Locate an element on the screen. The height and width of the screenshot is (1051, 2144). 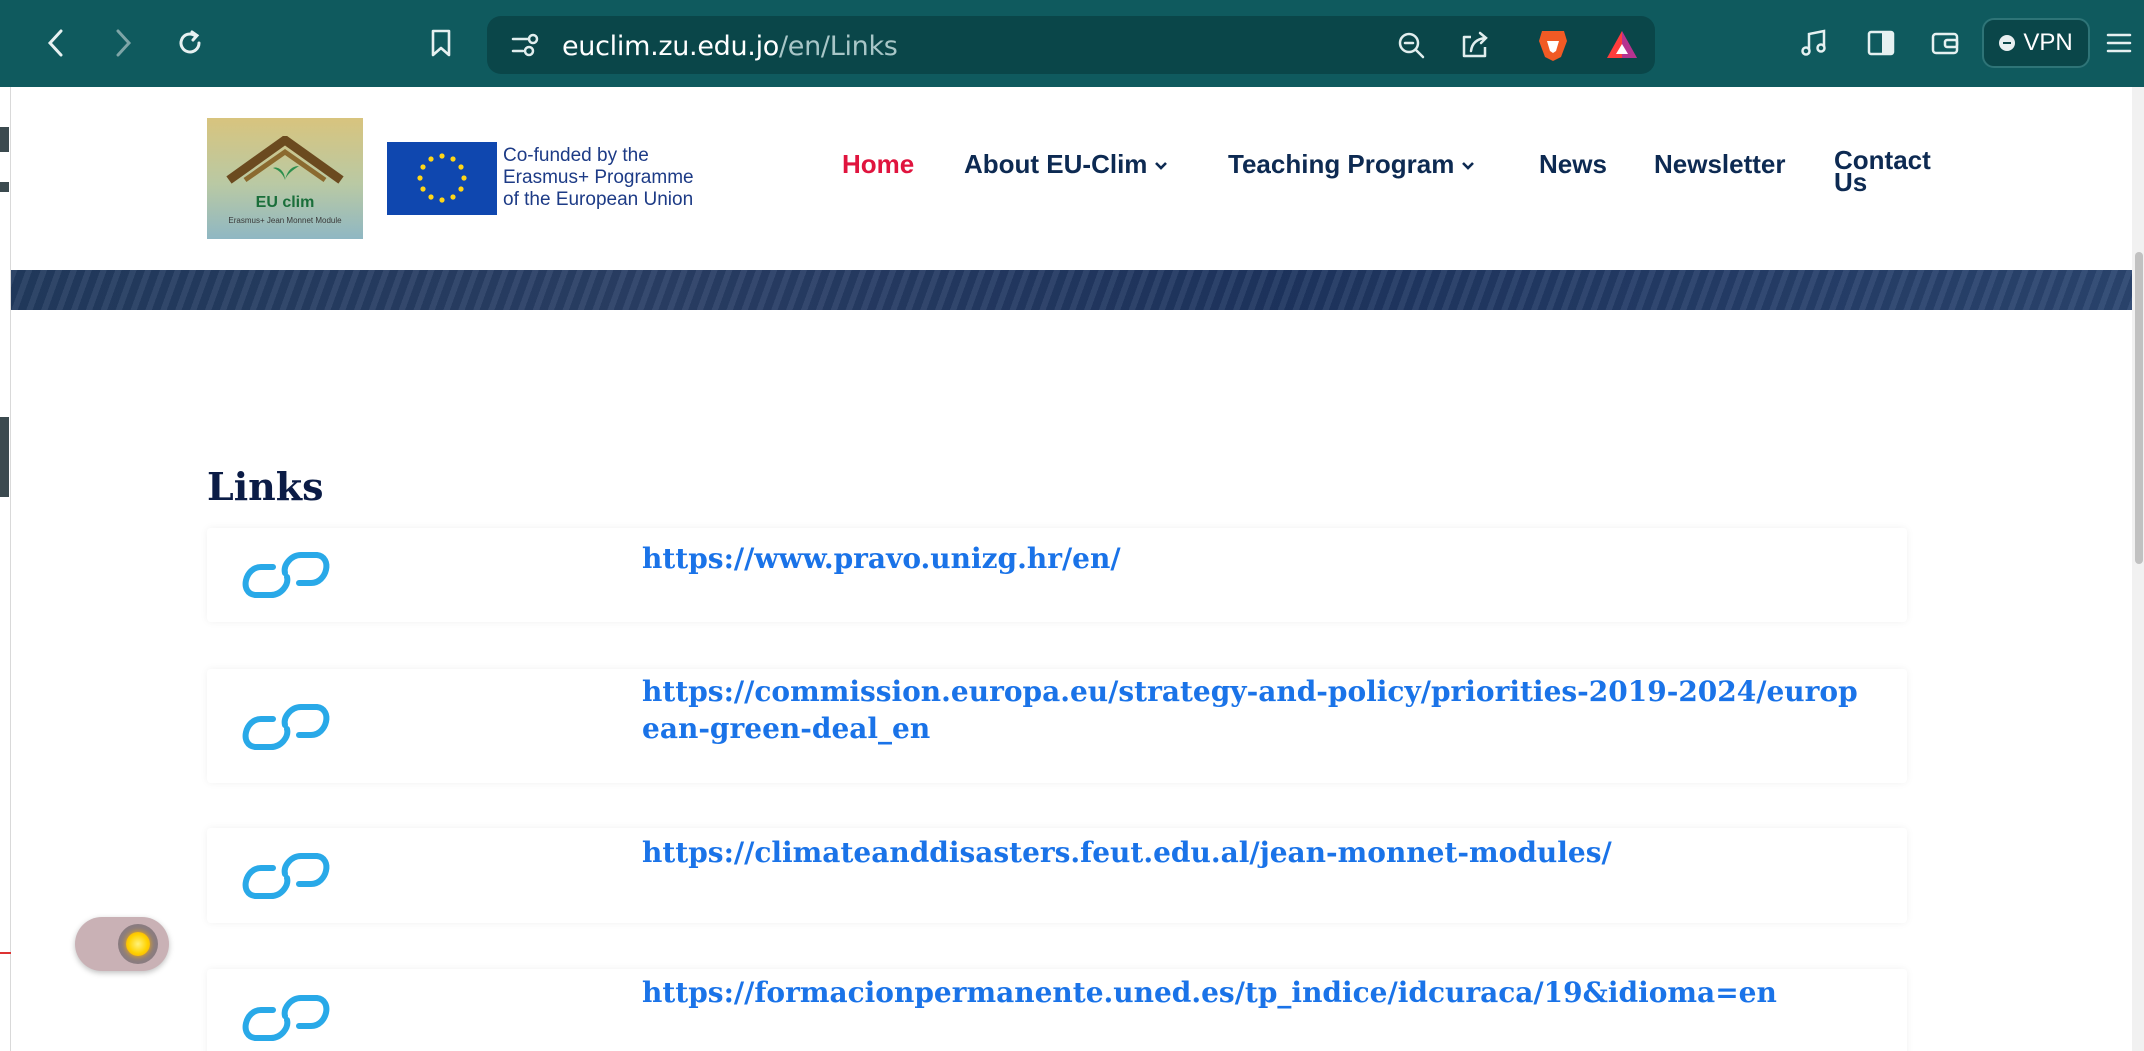
url-path: /en/Links is located at coordinates (838, 46).